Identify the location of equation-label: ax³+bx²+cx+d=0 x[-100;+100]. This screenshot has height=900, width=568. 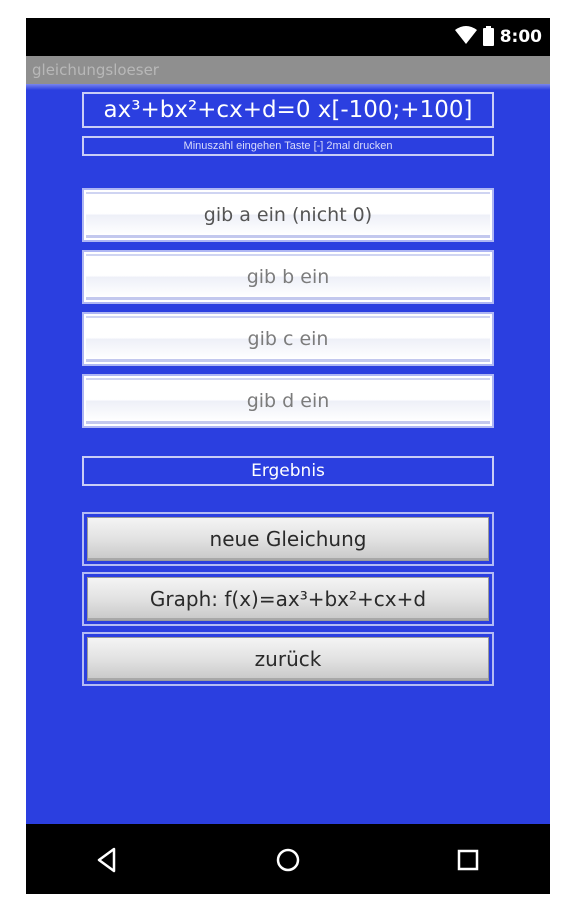
(288, 110).